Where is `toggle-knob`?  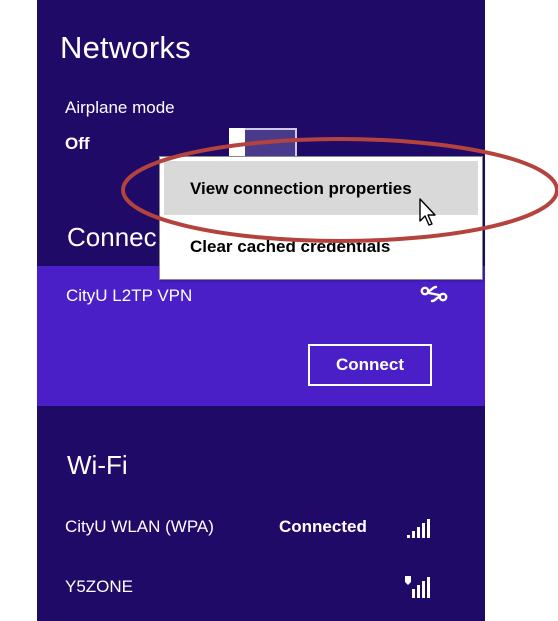 toggle-knob is located at coordinates (237, 143).